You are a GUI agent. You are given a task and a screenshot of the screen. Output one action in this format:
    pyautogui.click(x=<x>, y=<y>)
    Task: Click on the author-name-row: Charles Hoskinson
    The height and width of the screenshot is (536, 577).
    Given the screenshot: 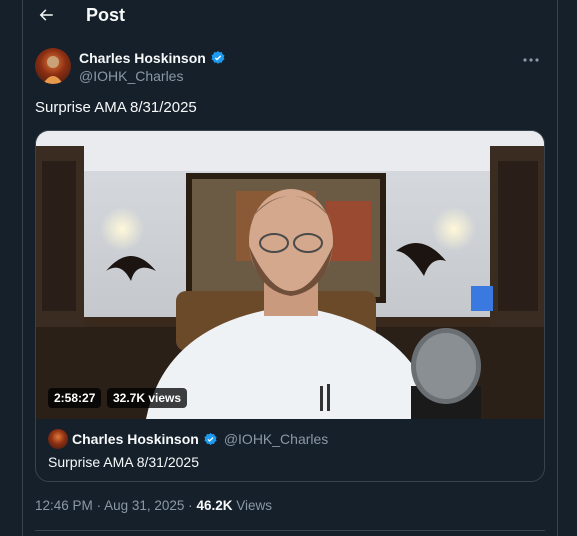 What is the action you would take?
    pyautogui.click(x=152, y=58)
    